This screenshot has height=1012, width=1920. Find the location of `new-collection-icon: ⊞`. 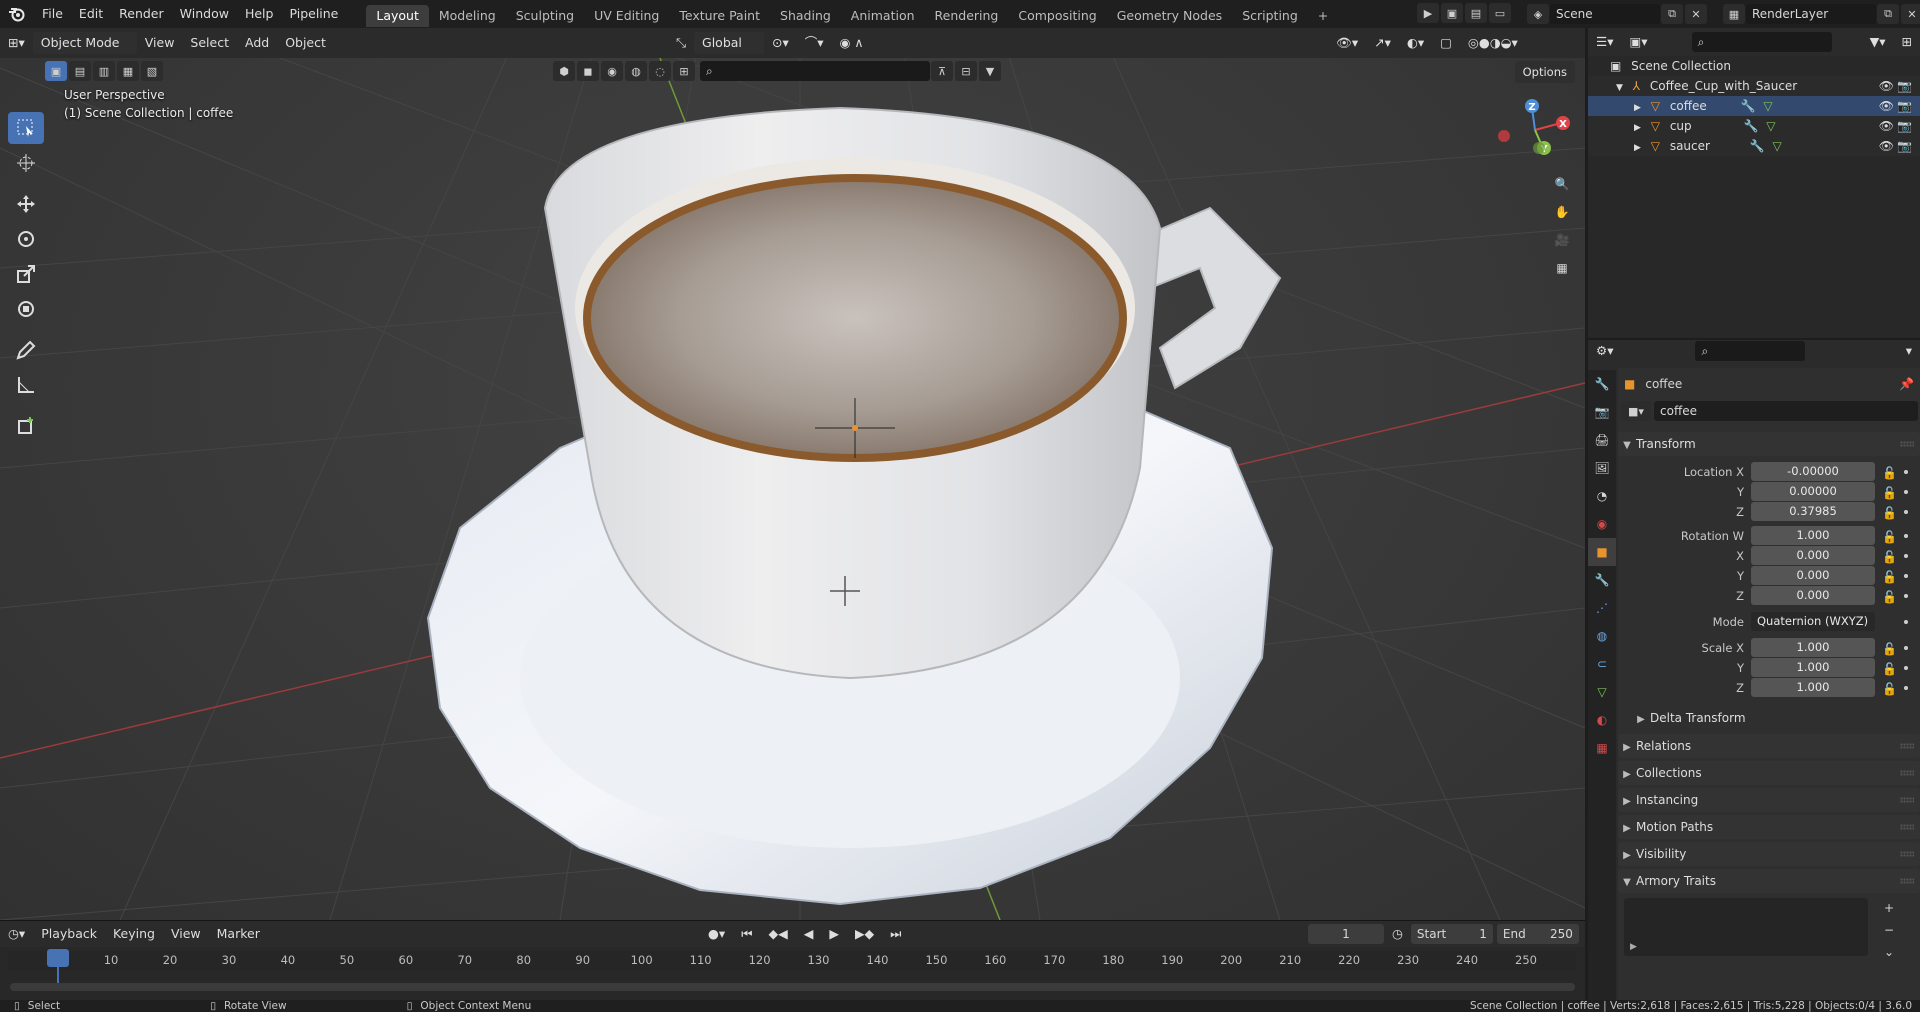

new-collection-icon: ⊞ is located at coordinates (1907, 42).